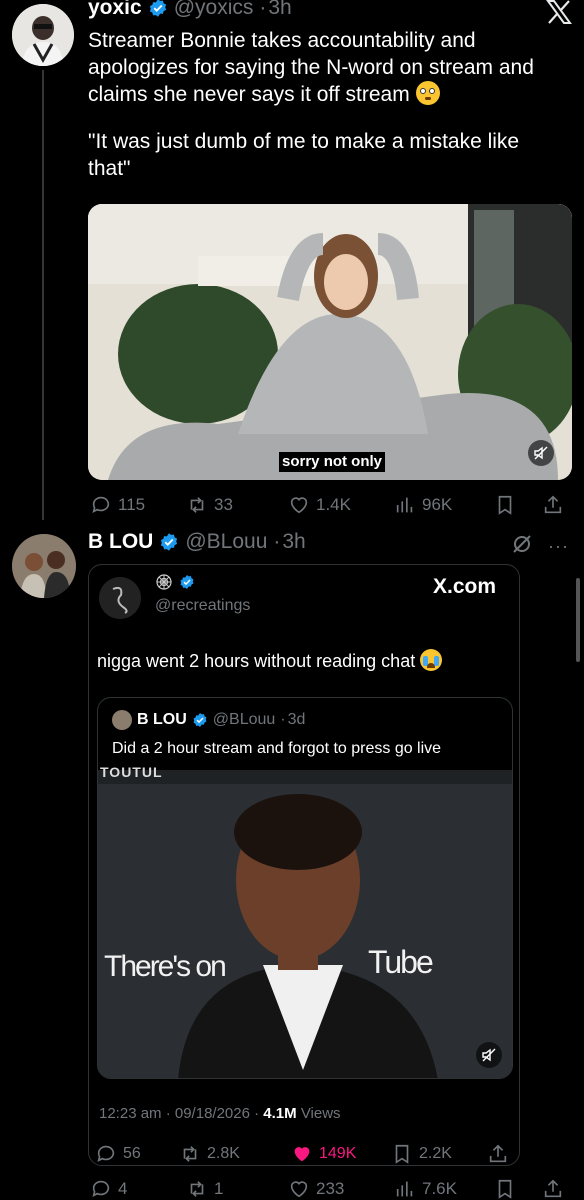  I want to click on tweet-header: B LOU @BLouu · 3h, so click(197, 542).